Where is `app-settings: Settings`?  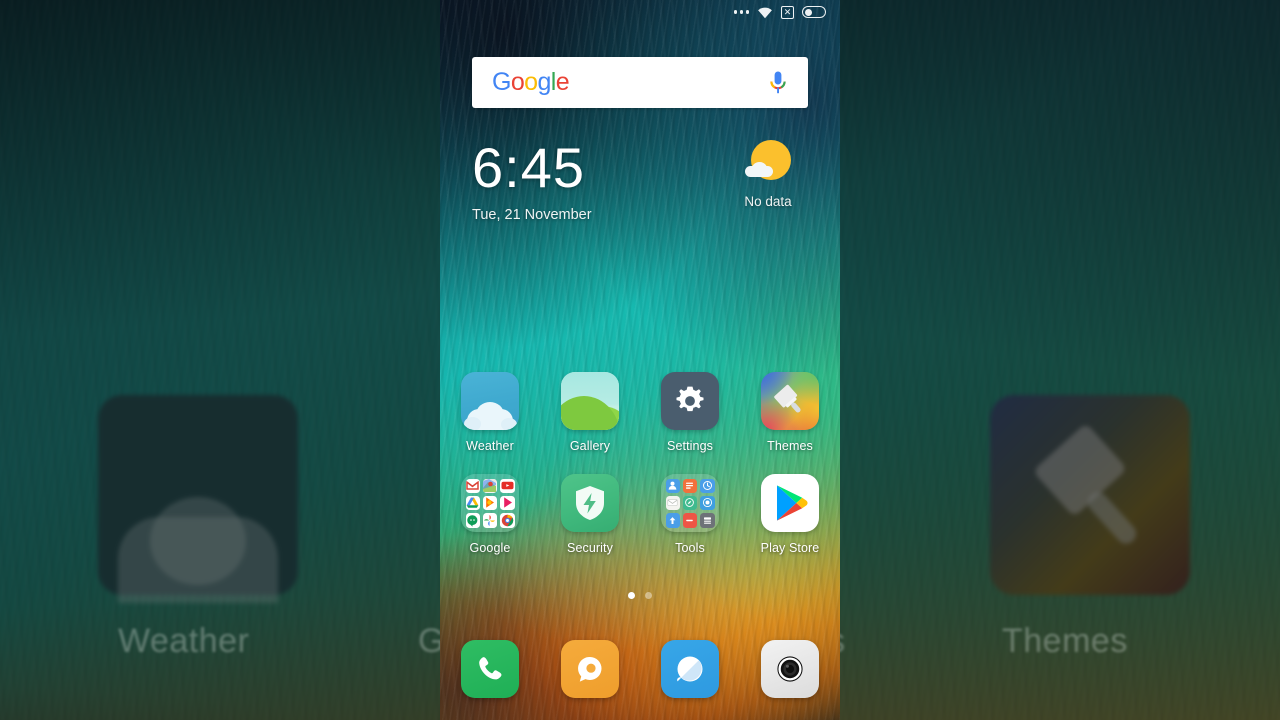
app-settings: Settings is located at coordinates (690, 412).